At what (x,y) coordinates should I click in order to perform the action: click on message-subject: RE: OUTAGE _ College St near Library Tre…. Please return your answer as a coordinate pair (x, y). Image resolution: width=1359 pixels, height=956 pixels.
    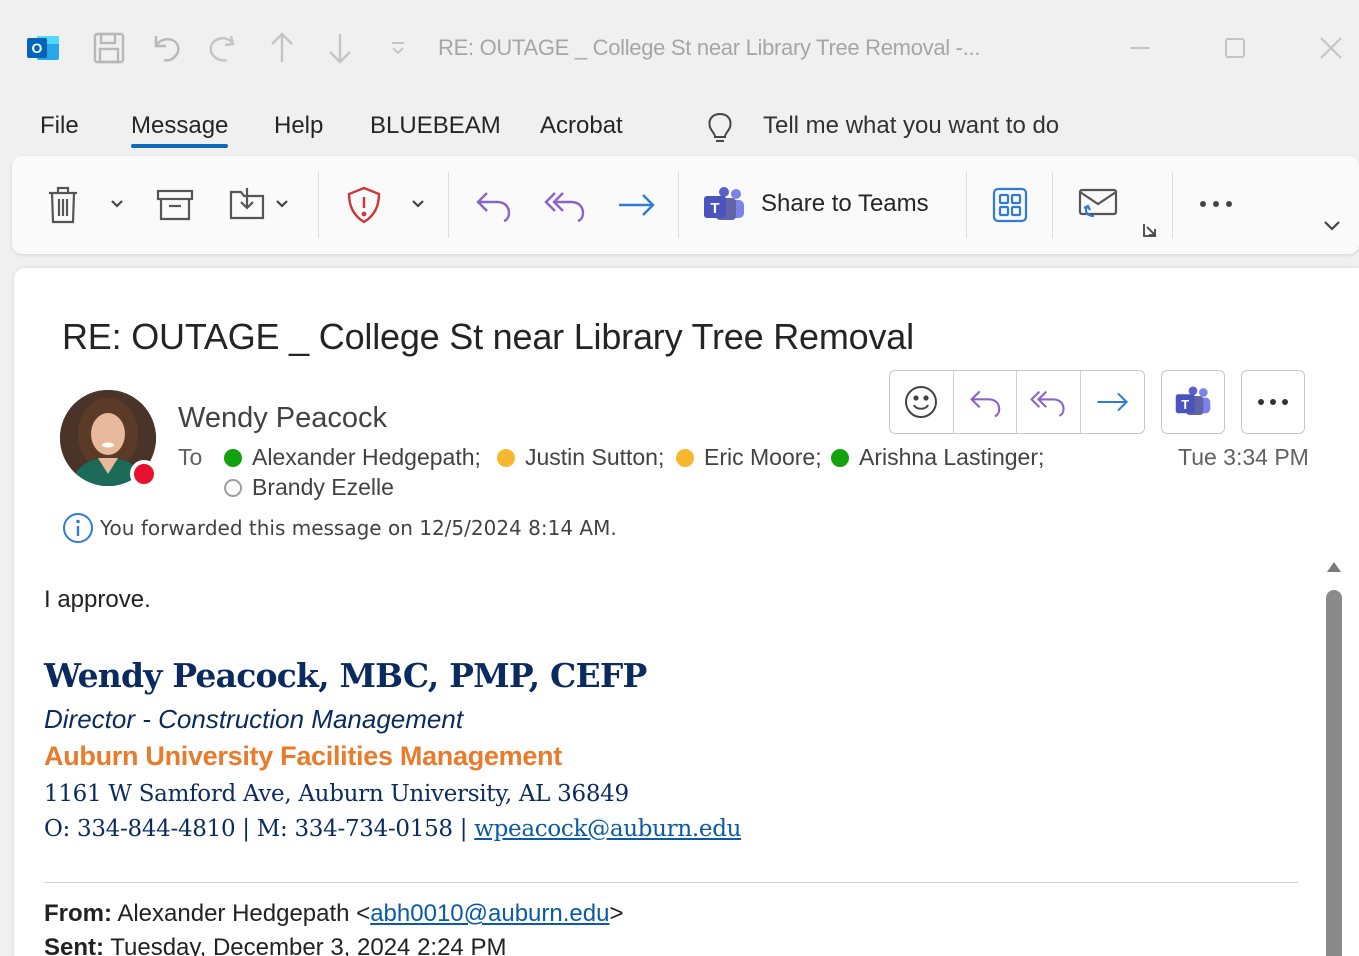
    Looking at the image, I should click on (488, 336).